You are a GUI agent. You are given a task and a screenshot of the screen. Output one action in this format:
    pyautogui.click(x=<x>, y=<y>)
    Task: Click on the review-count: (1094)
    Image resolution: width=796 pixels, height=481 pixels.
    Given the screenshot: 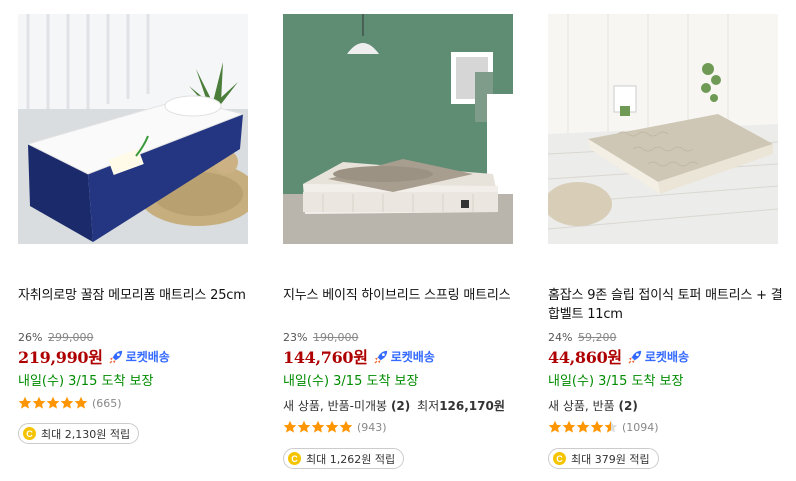 What is the action you would take?
    pyautogui.click(x=640, y=427)
    